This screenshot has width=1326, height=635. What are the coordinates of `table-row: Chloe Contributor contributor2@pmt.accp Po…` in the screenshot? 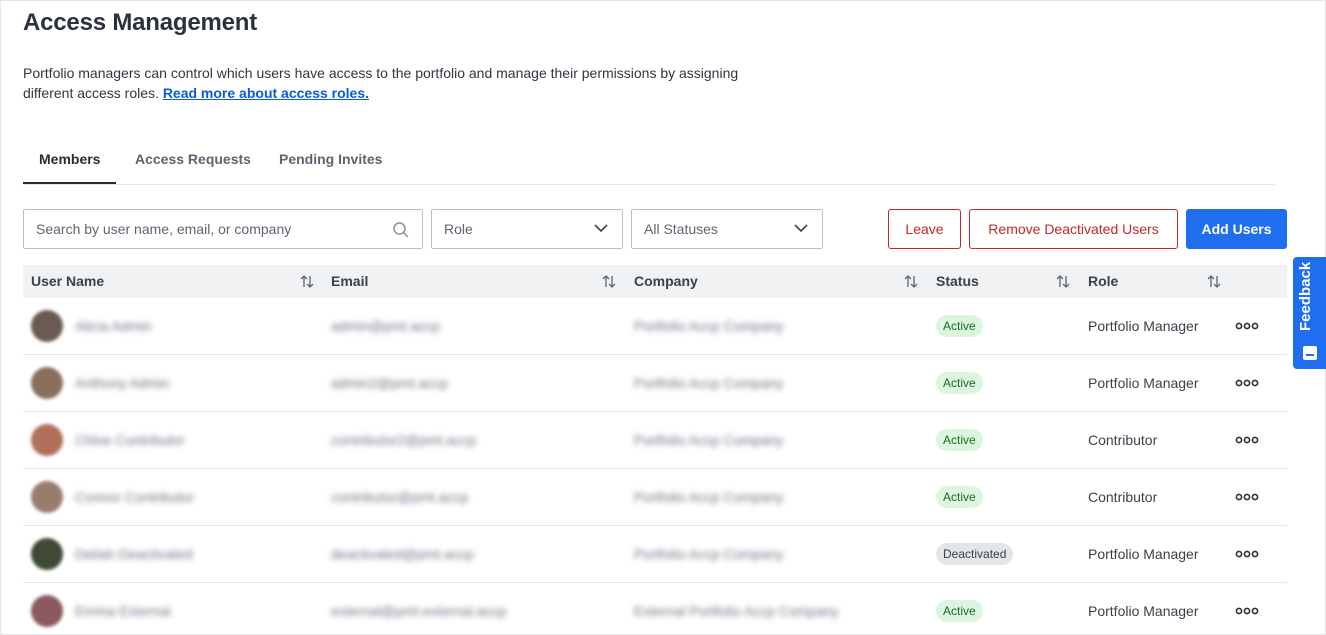 It's located at (655, 440).